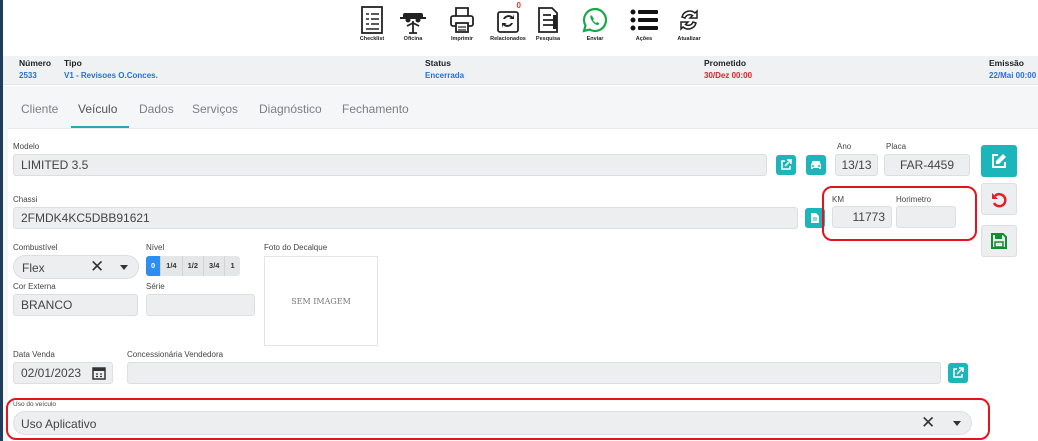  Describe the element at coordinates (815, 218) in the screenshot. I see `file-icon` at that location.